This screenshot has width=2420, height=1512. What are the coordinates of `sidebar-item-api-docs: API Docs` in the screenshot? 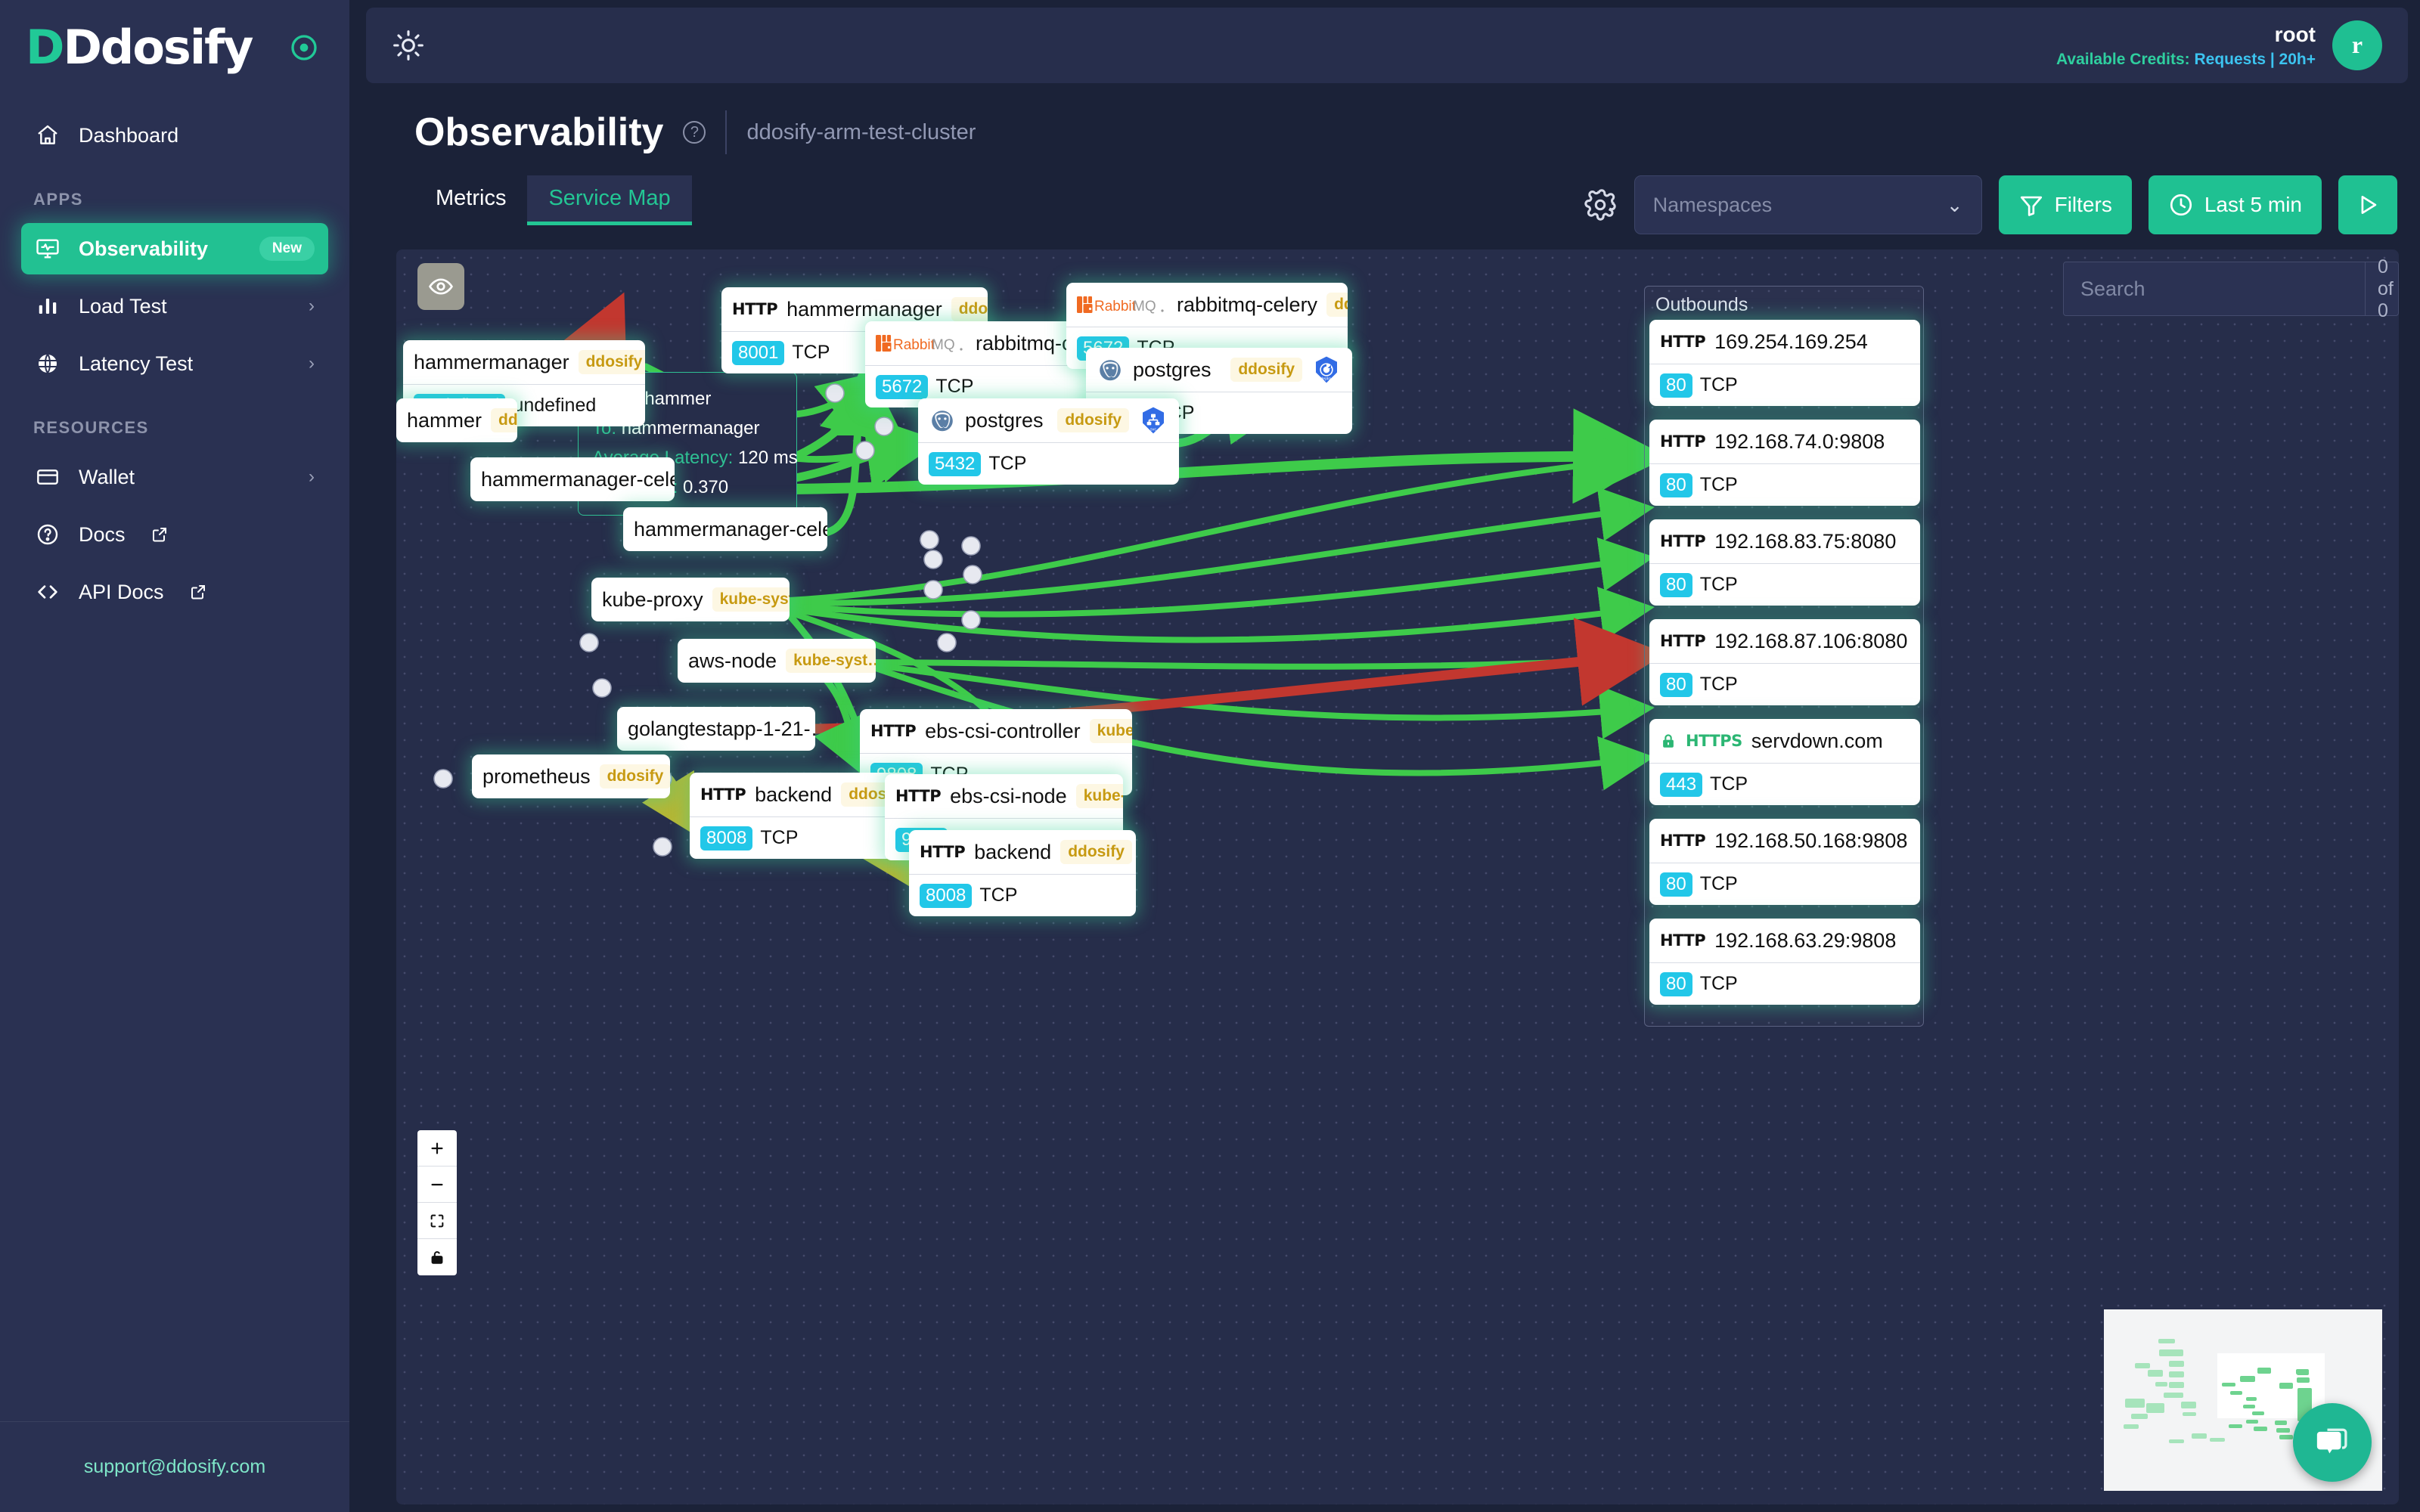 It's located at (174, 592).